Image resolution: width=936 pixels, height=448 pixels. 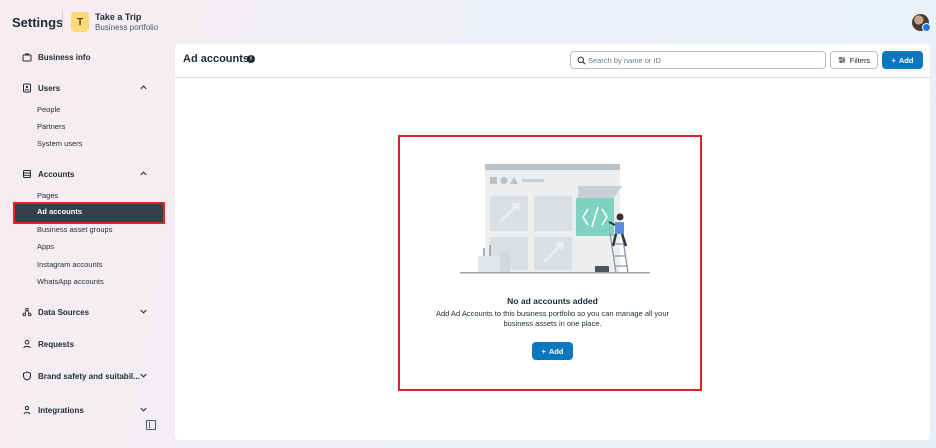 I want to click on shield-icon, so click(x=27, y=376).